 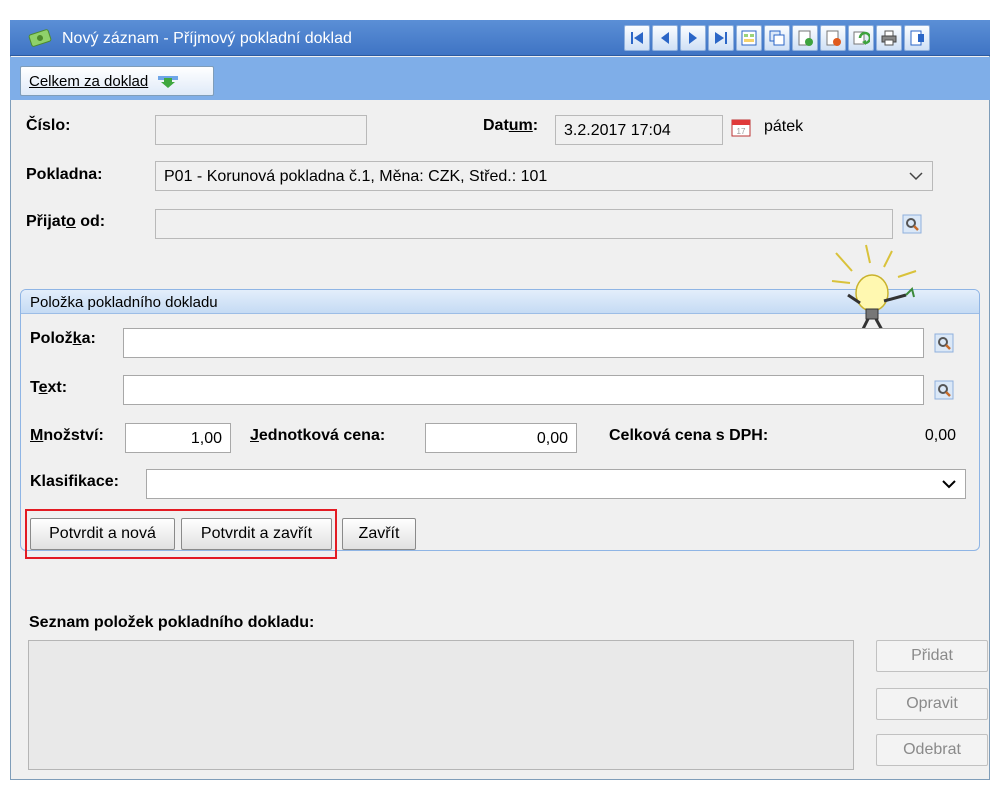 I want to click on new-document-icon, so click(x=805, y=38).